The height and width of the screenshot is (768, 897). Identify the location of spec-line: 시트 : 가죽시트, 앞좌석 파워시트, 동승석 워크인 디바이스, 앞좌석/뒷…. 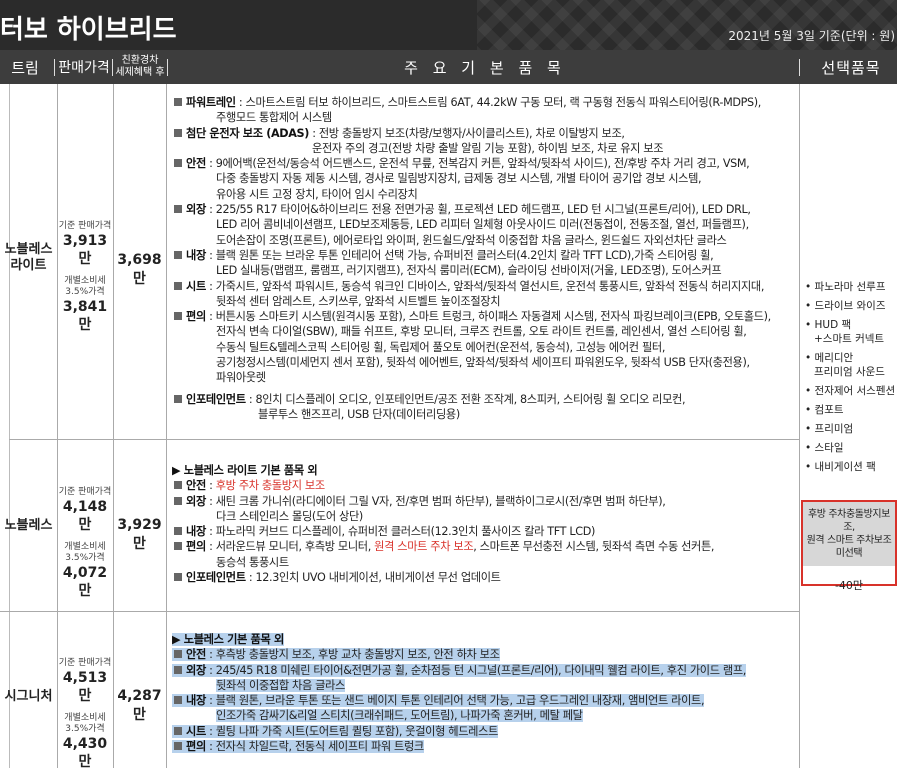
(485, 286).